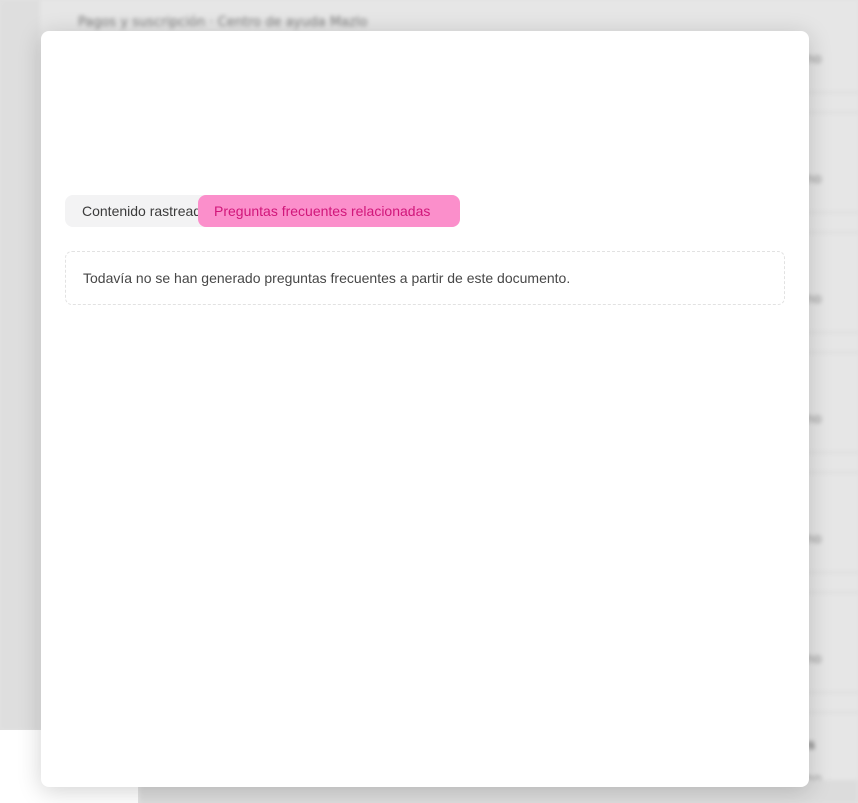  Describe the element at coordinates (137, 211) in the screenshot. I see `tab-crawled-content: Contenido rastreado` at that location.